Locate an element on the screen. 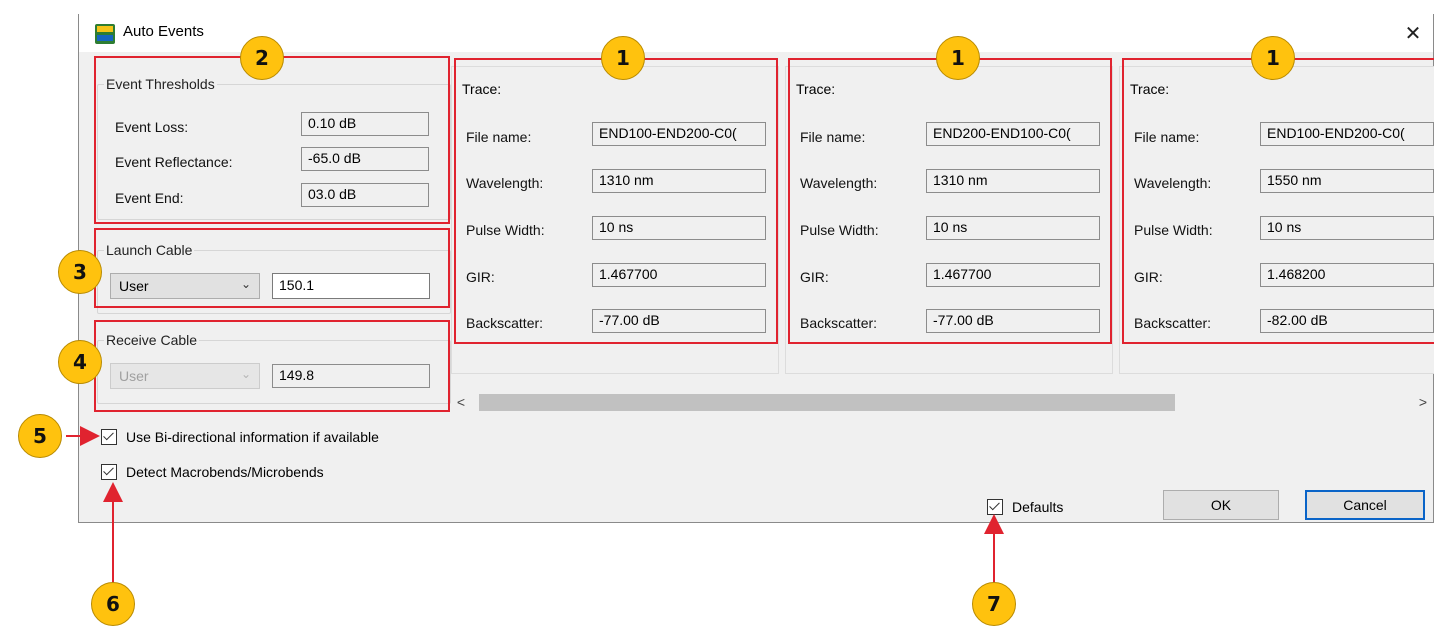 This screenshot has height=628, width=1434. callout-badge: 2 is located at coordinates (262, 58).